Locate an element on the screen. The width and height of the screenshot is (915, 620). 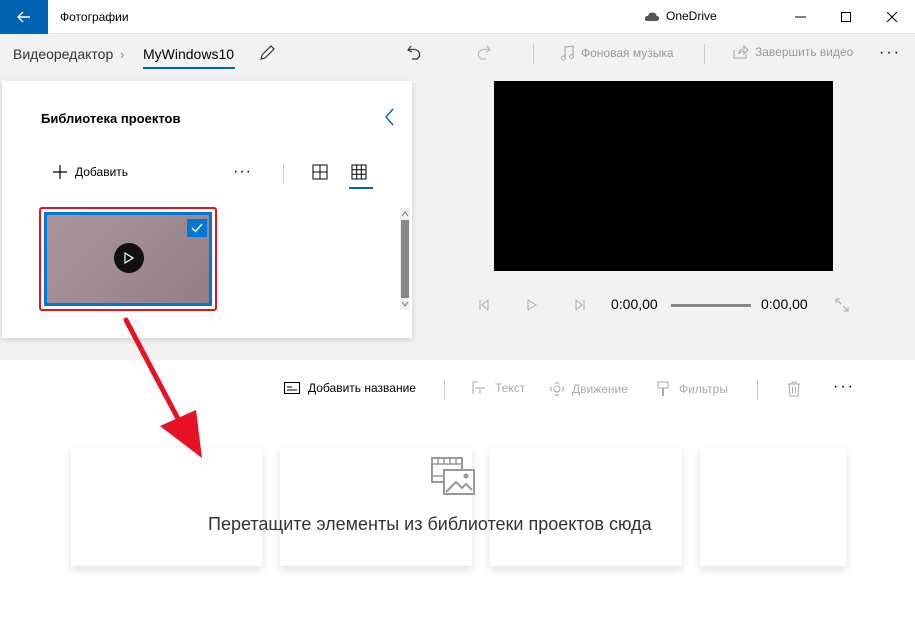
finish-video-button: Завершить видео is located at coordinates (793, 52).